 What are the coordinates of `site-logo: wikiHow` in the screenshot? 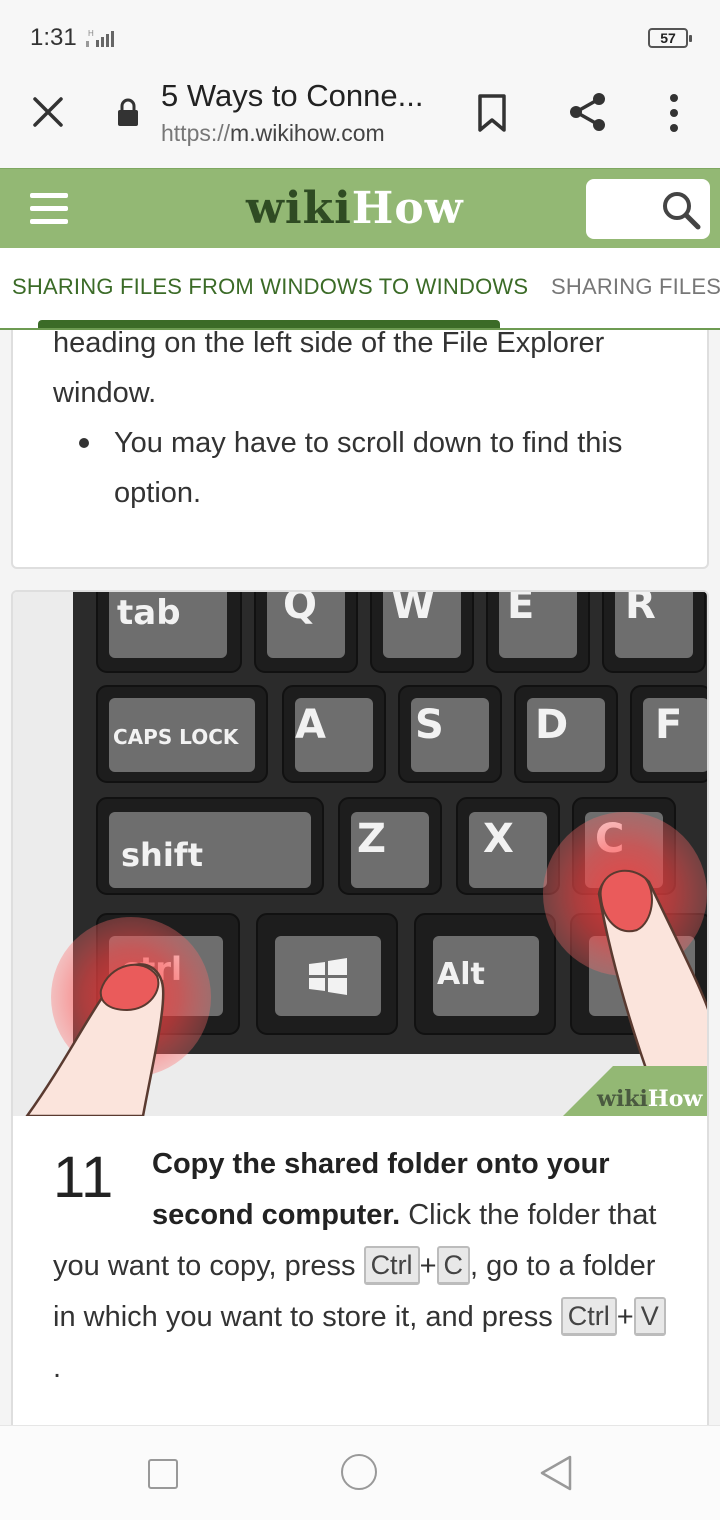 It's located at (355, 208).